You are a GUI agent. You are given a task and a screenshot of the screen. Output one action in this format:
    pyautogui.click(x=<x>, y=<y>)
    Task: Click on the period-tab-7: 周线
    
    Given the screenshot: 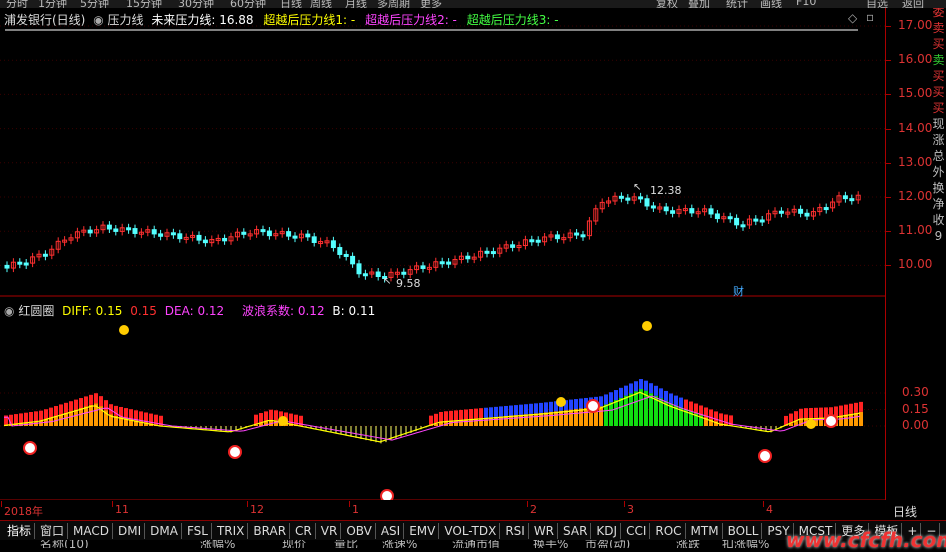 What is the action you would take?
    pyautogui.click(x=321, y=4)
    